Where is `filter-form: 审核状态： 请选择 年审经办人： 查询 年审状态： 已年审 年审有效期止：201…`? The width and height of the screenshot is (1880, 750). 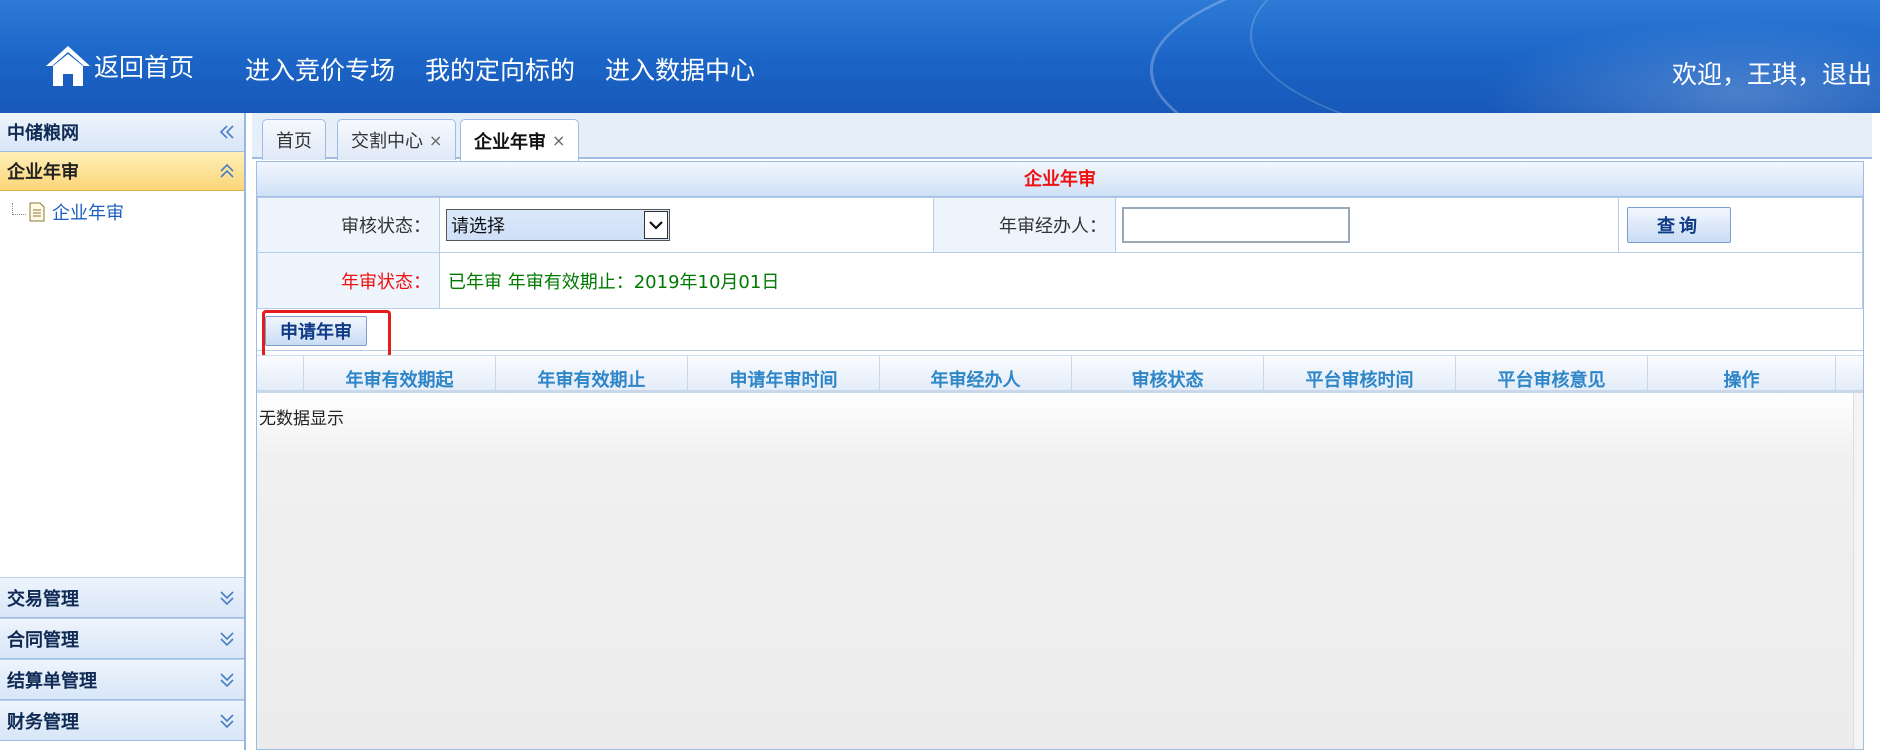 filter-form: 审核状态： 请选择 年审经办人： 查询 年审状态： 已年审 年审有效期止：201… is located at coordinates (1060, 253).